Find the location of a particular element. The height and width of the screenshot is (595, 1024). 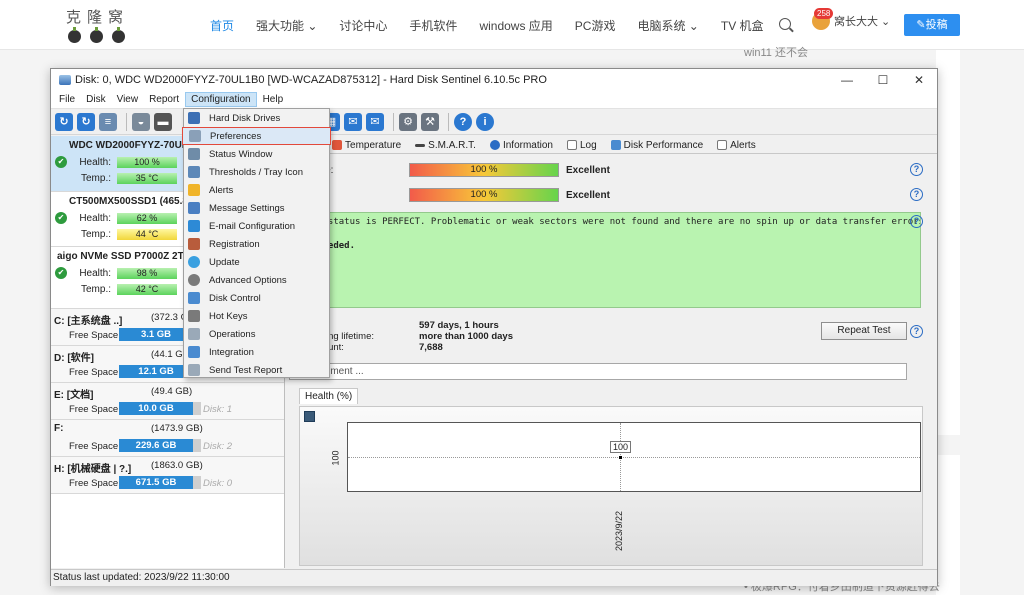

health-row: lth: 100 % Excellent is located at coordinates (449, 195).